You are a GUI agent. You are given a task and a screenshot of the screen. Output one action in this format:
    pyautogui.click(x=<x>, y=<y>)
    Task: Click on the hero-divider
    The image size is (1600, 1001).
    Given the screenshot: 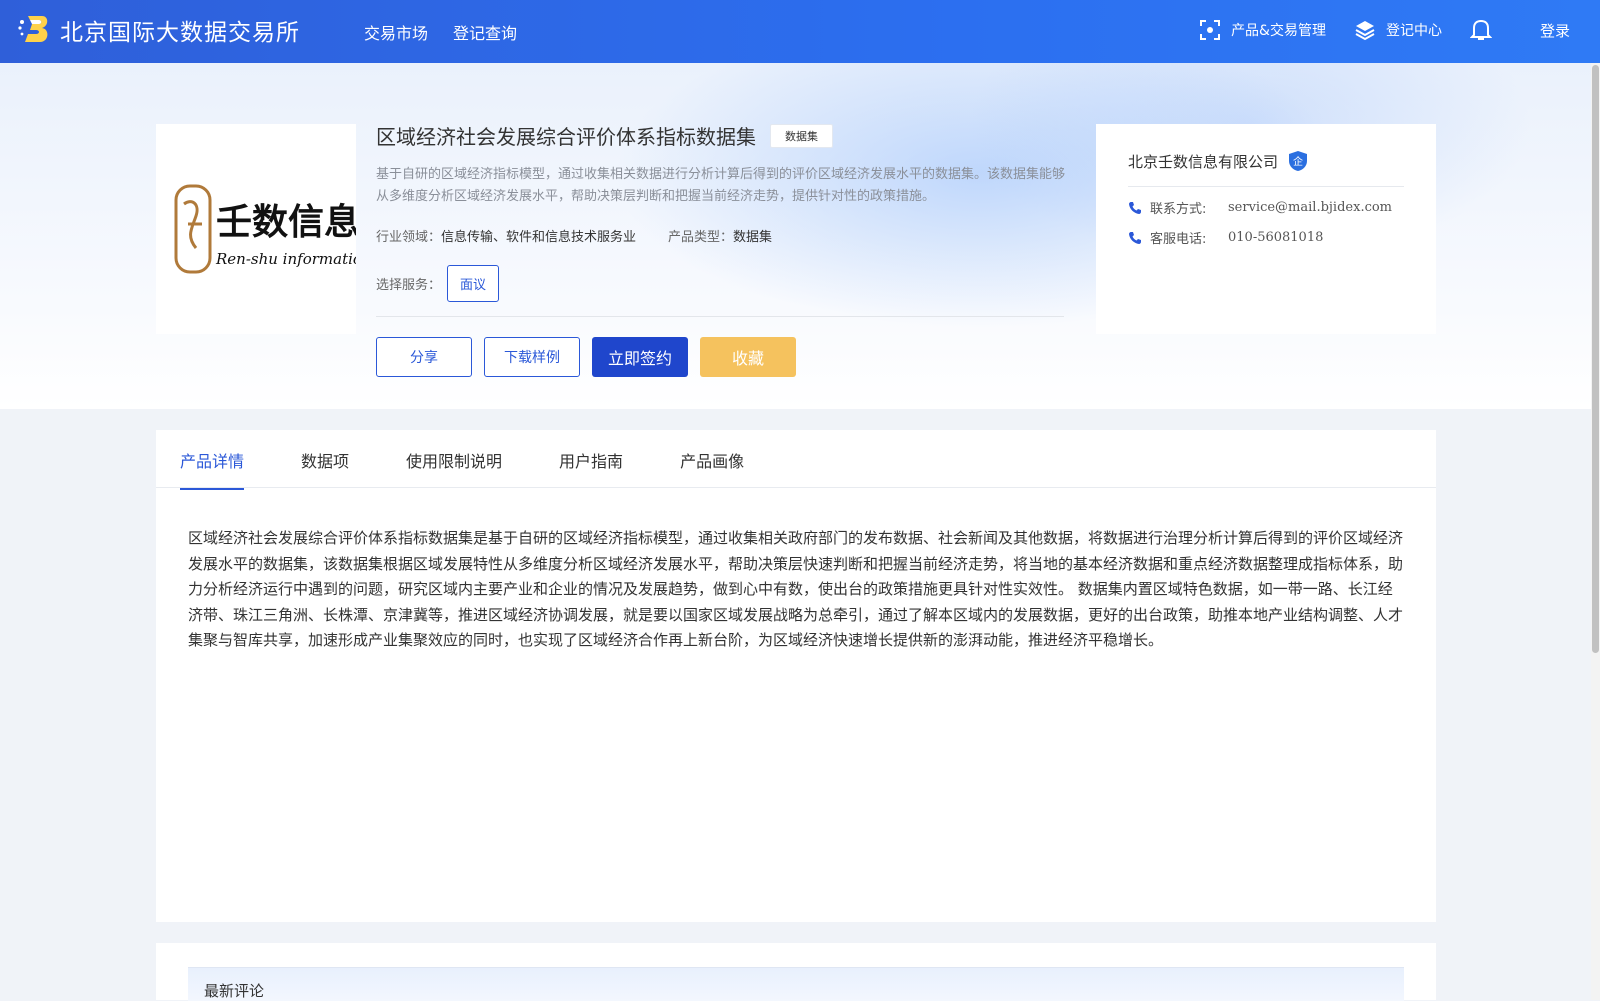 What is the action you would take?
    pyautogui.click(x=720, y=316)
    